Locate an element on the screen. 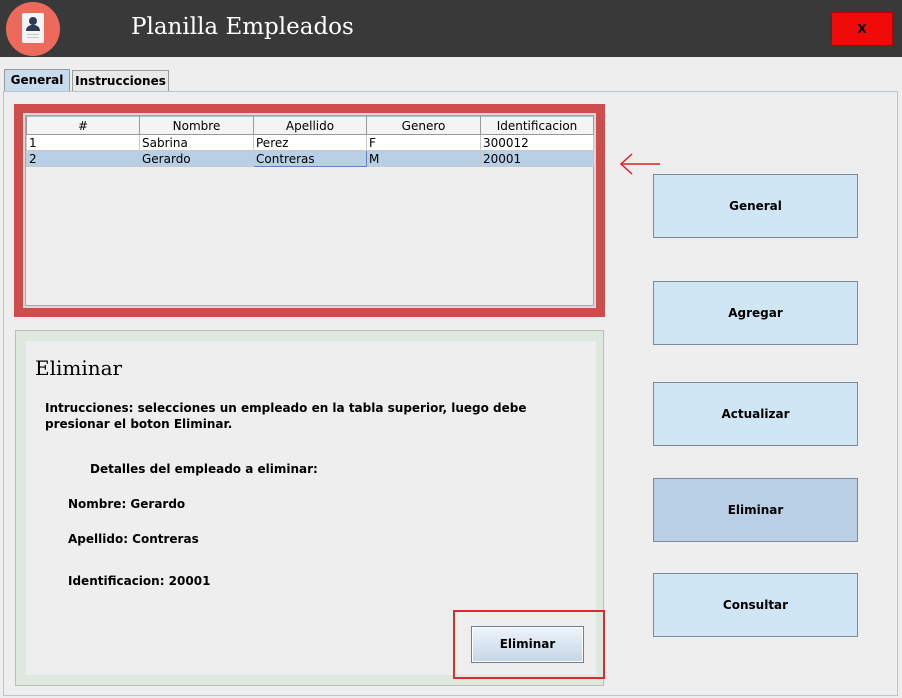 The image size is (902, 698). column-header-nombre: Nombre is located at coordinates (196, 125).